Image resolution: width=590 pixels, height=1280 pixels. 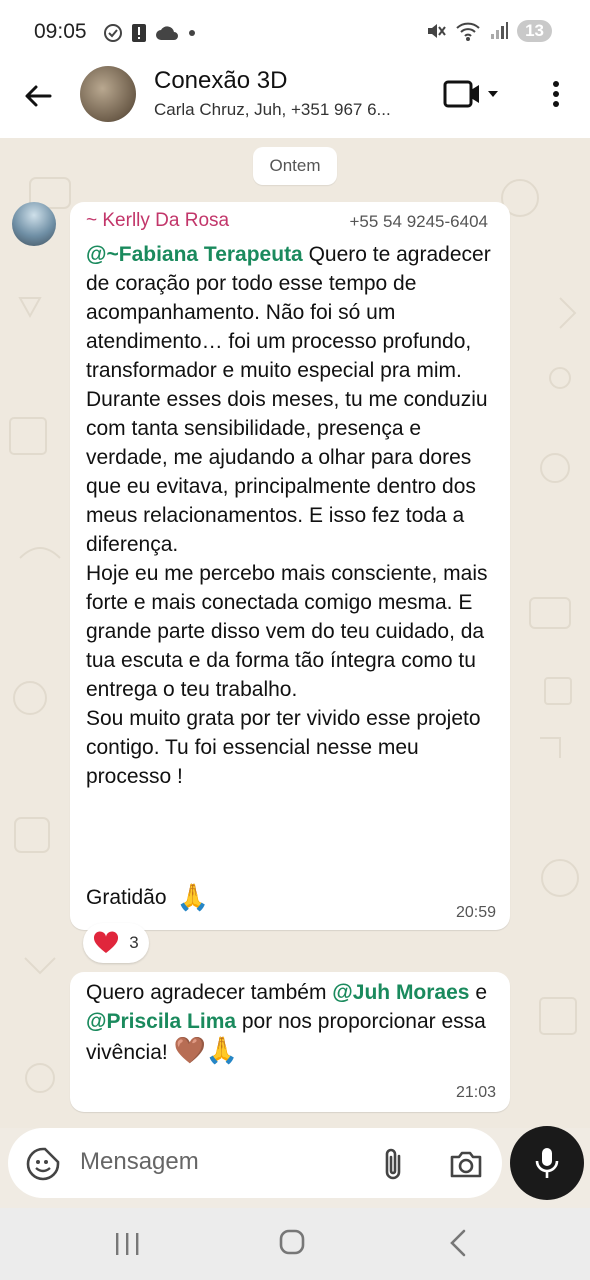 I want to click on emoji-sticker-icon, so click(x=43, y=1164).